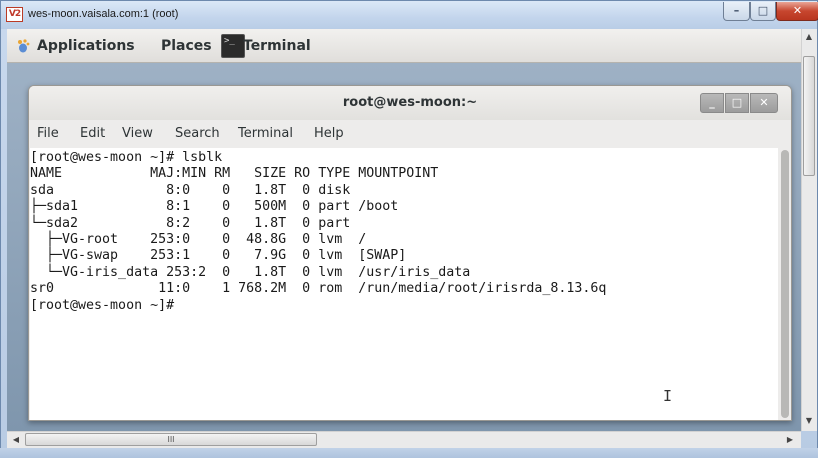  I want to click on text-cursor-ibeam-icon: I, so click(668, 396).